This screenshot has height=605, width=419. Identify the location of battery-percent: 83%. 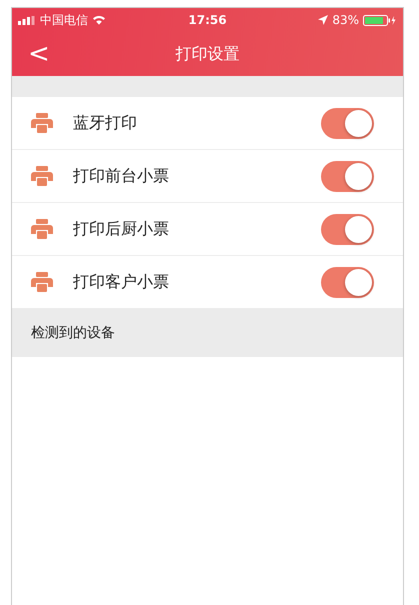
(345, 20).